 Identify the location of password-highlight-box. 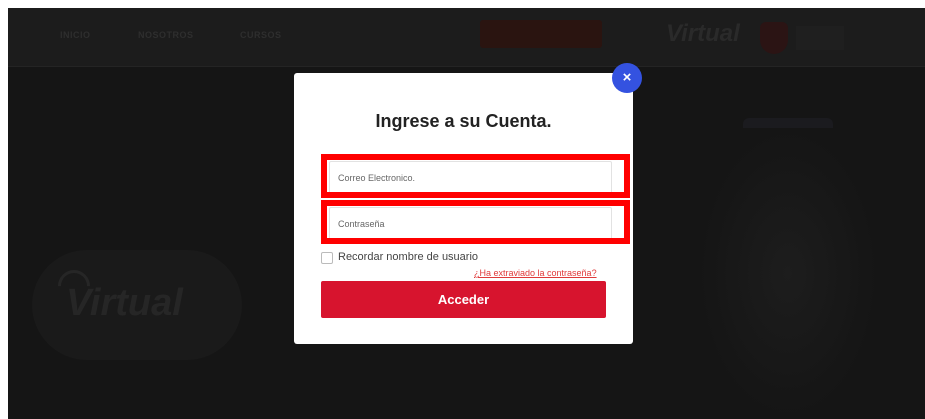
(475, 222).